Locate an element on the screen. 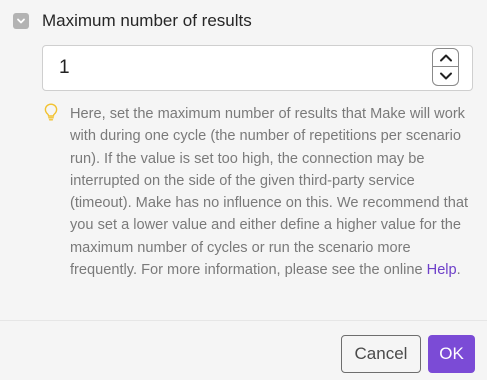 This screenshot has width=487, height=380. number-stepper is located at coordinates (445, 67).